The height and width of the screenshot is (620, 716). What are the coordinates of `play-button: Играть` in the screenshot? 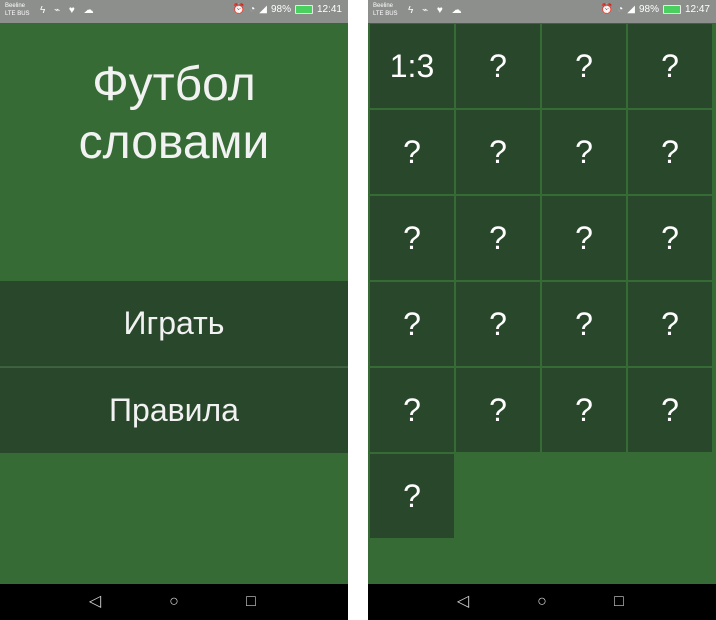 It's located at (174, 324).